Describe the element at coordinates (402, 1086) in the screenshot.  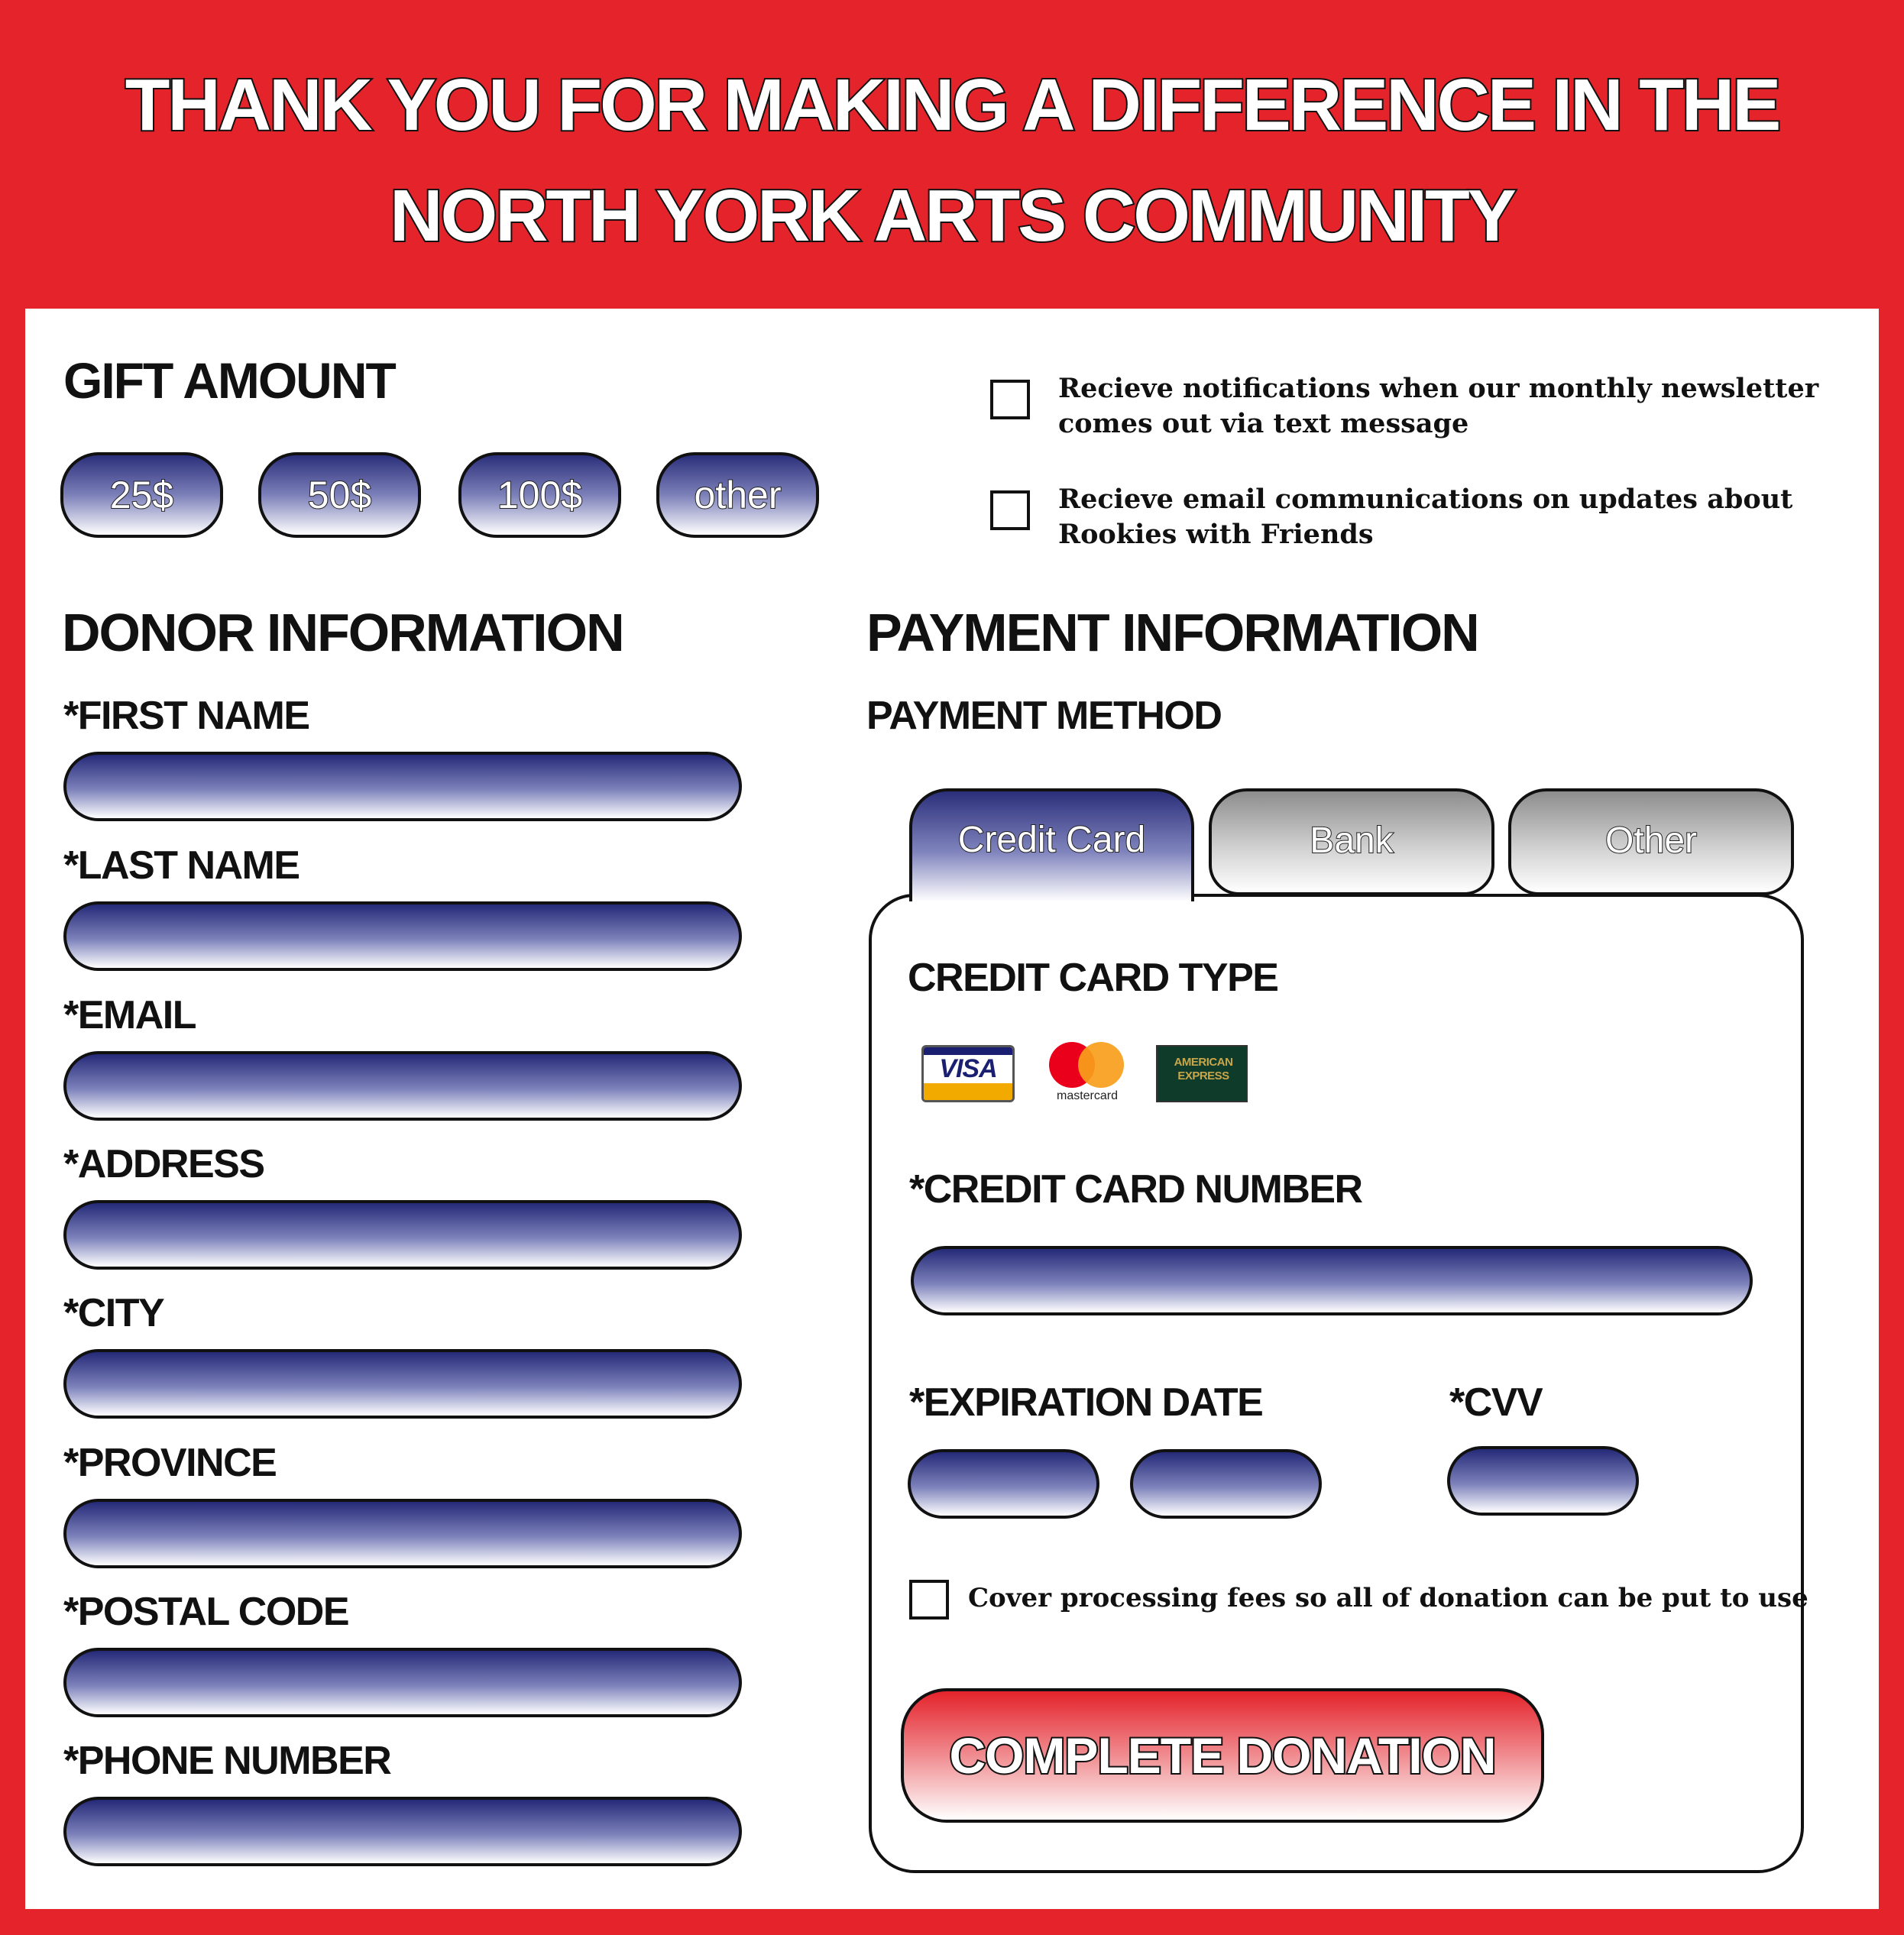
I see `email-input` at that location.